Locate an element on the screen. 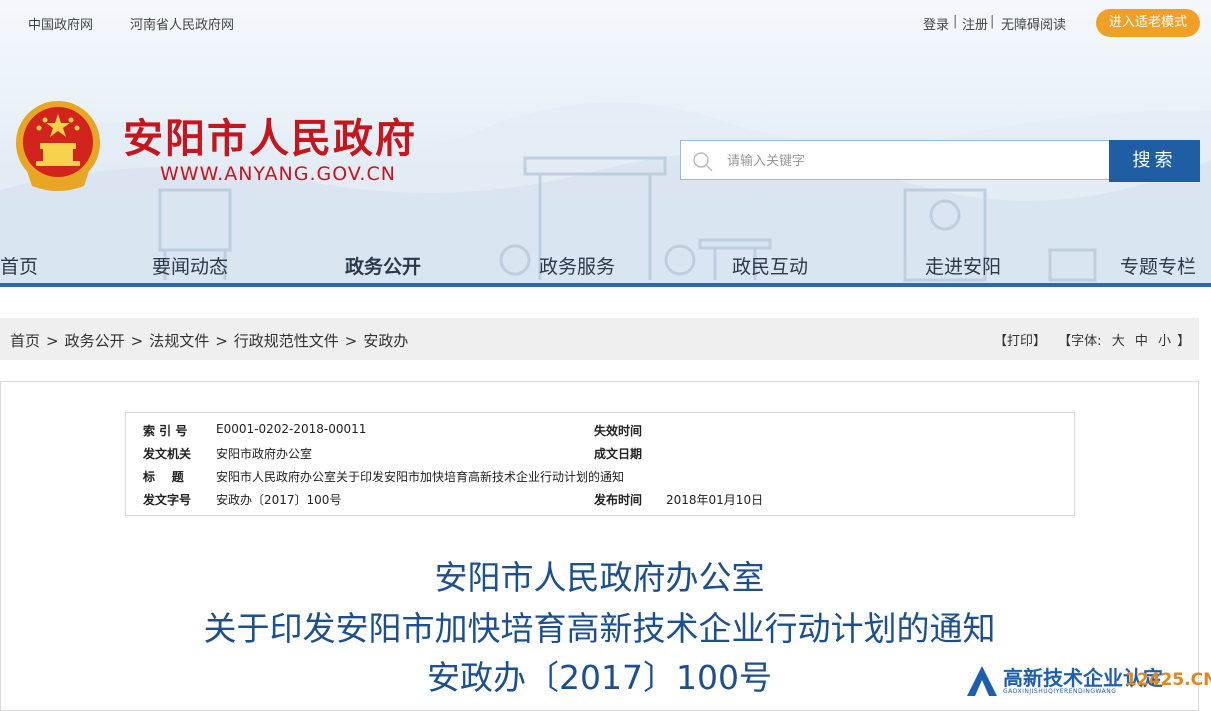  watermark-domain: 12425.CN is located at coordinates (1168, 680).